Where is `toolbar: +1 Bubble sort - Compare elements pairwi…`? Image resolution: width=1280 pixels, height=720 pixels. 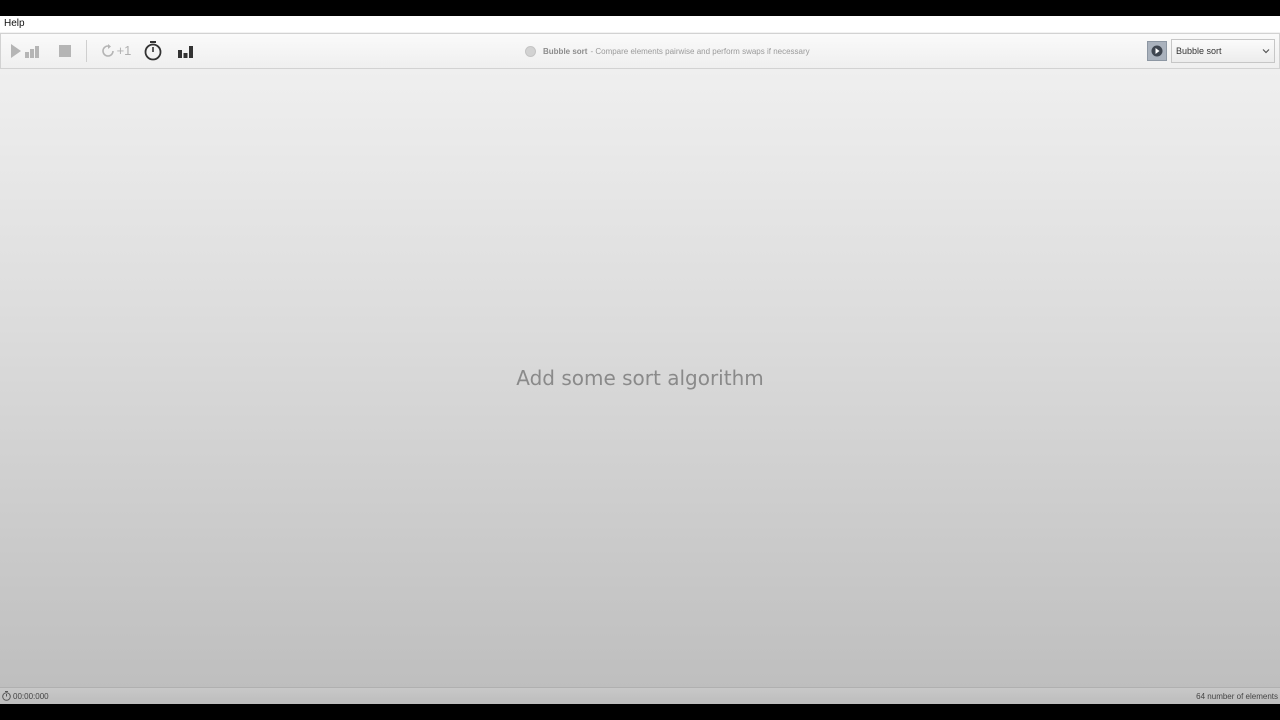
toolbar: +1 Bubble sort - Compare elements pairwi… is located at coordinates (640, 51).